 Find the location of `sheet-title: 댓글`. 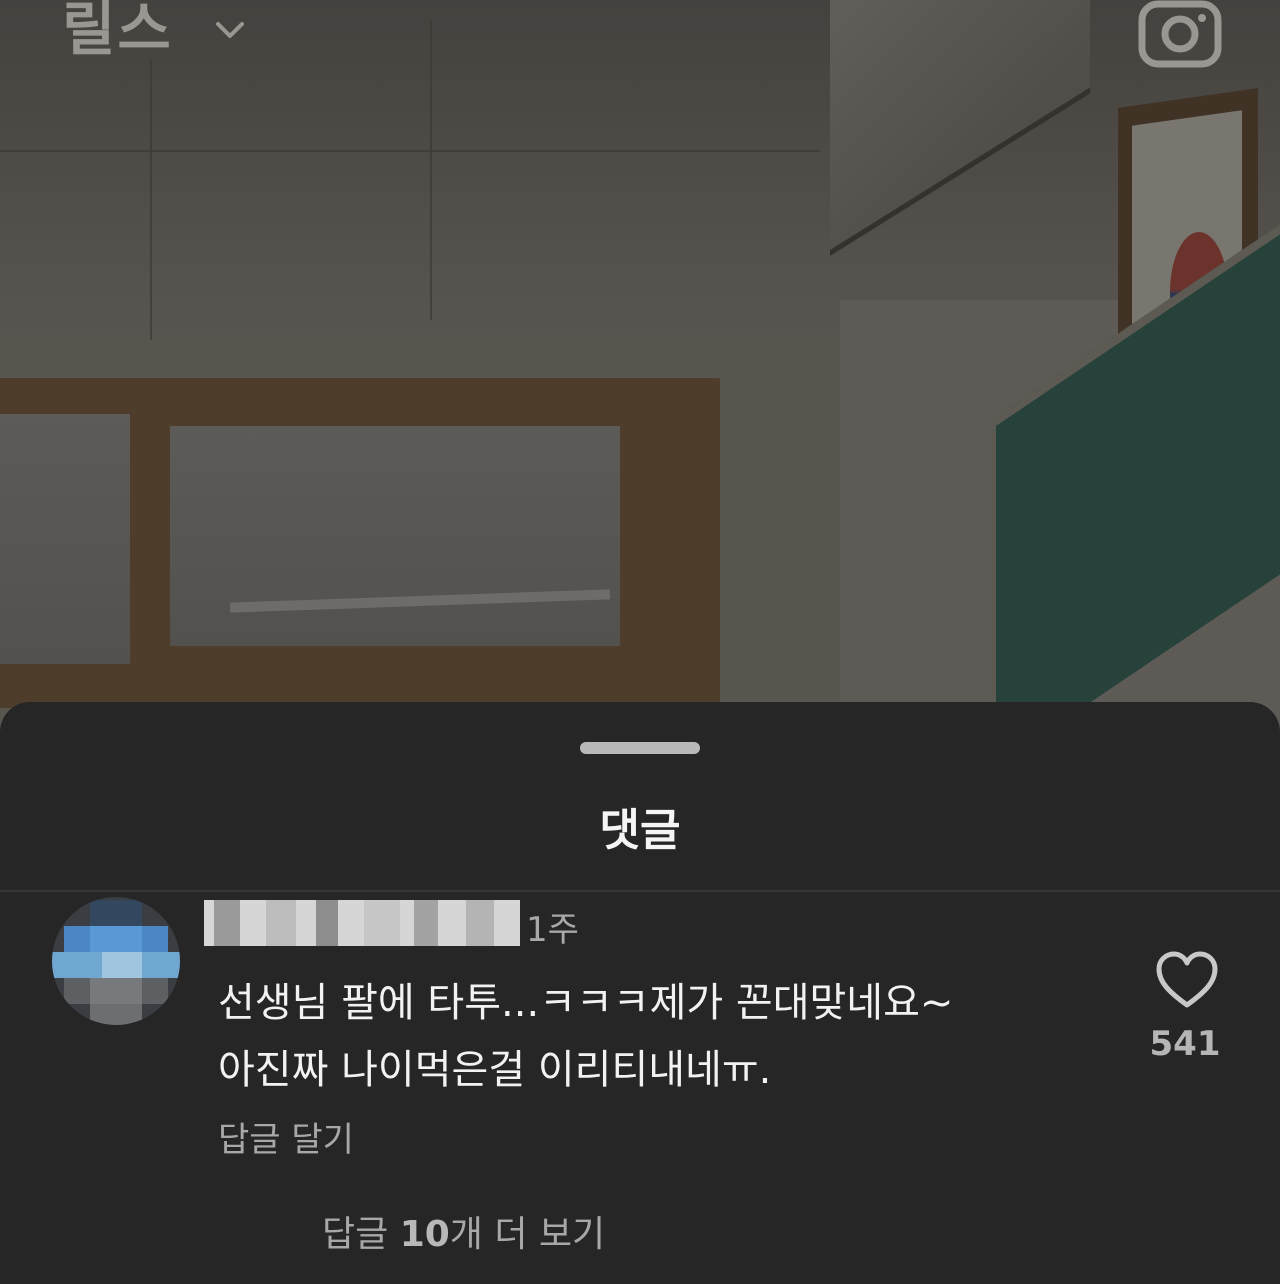

sheet-title: 댓글 is located at coordinates (640, 830).